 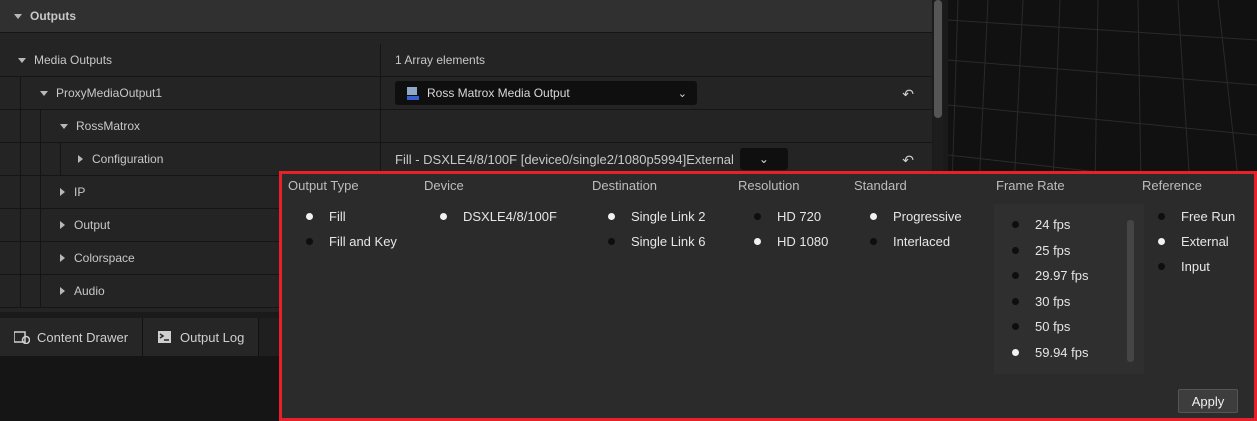 What do you see at coordinates (1196, 216) in the screenshot?
I see `option-free-run: Free Run` at bounding box center [1196, 216].